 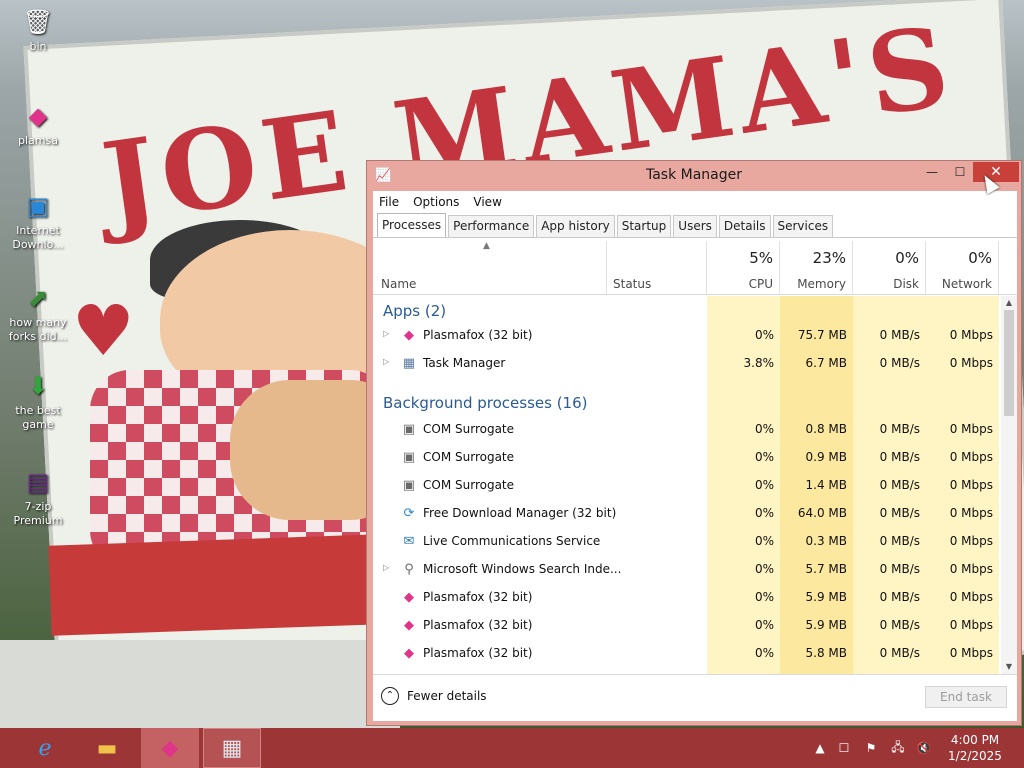 I want to click on column-name-label: Name, so click(x=399, y=284).